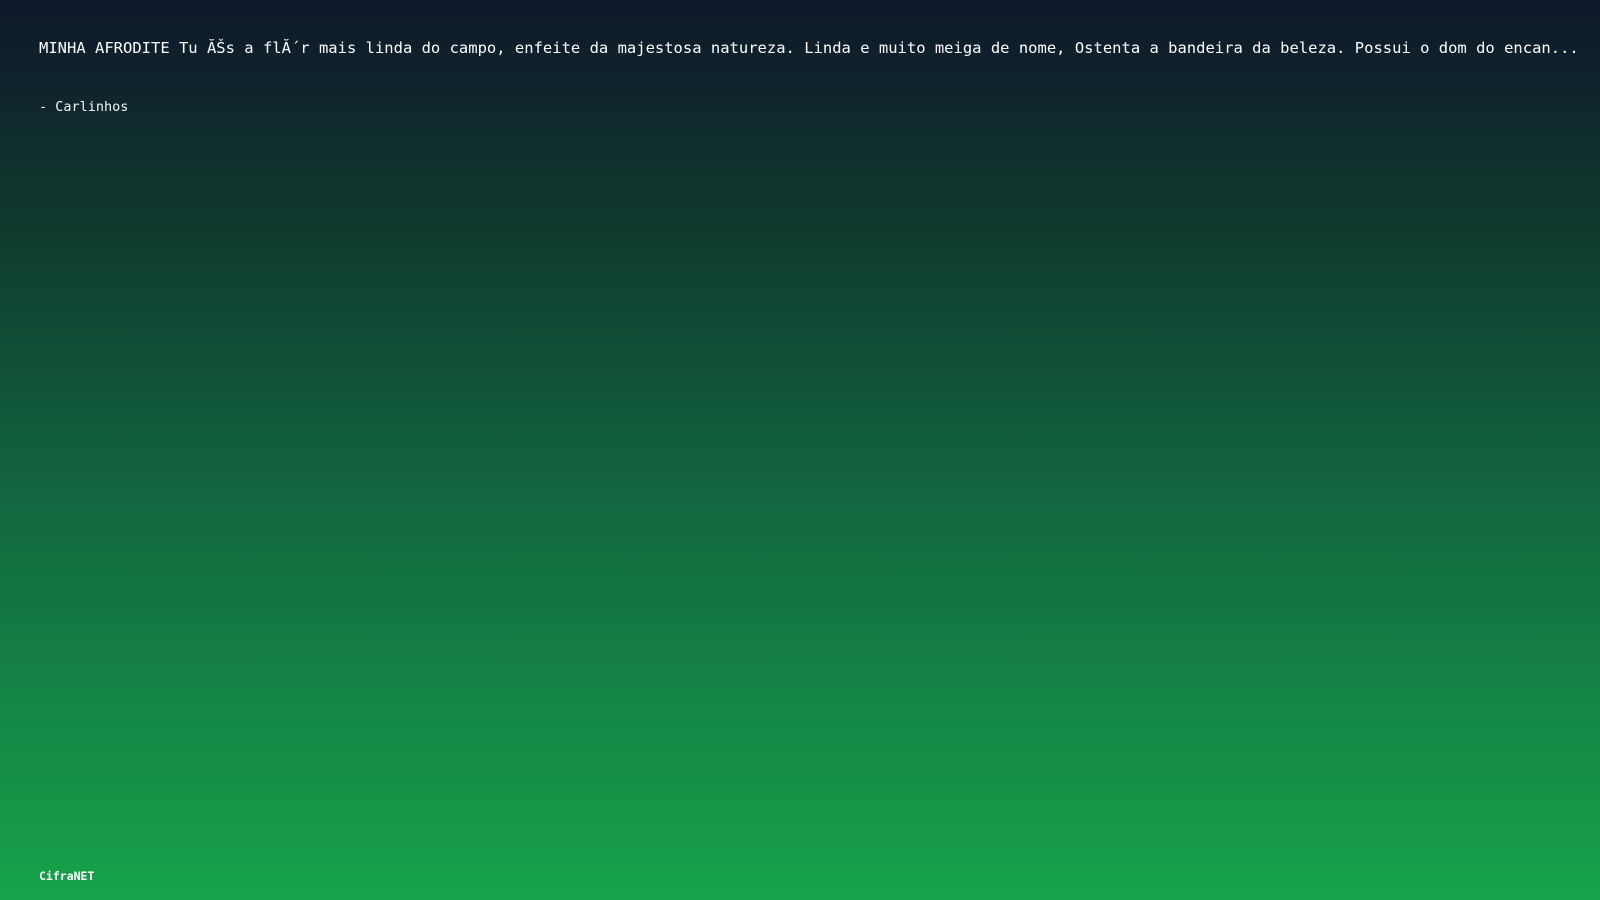  I want to click on quote-author: - Carlinhos, so click(84, 107).